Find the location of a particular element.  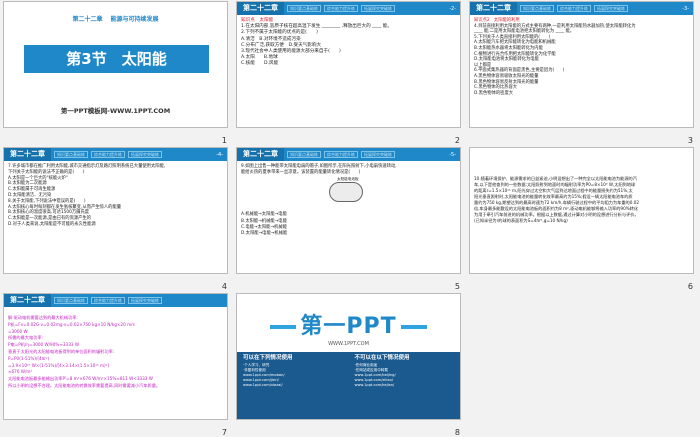

allowed-heading: 可以在下列情况使用 is located at coordinates (268, 358).